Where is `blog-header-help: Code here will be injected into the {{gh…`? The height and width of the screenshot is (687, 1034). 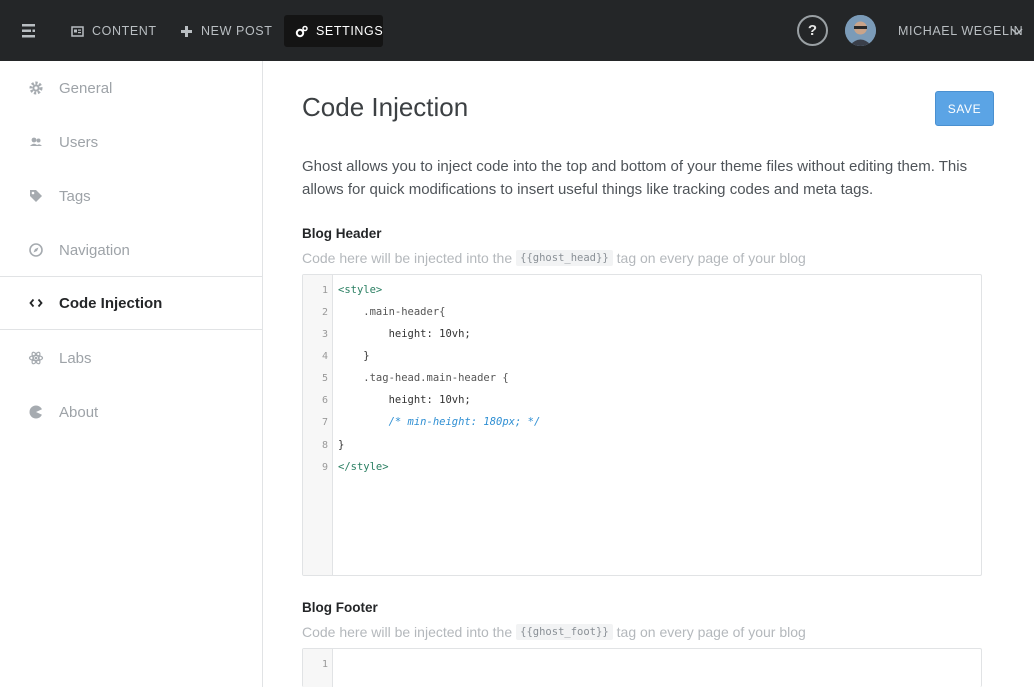 blog-header-help: Code here will be injected into the {{gh… is located at coordinates (554, 258).